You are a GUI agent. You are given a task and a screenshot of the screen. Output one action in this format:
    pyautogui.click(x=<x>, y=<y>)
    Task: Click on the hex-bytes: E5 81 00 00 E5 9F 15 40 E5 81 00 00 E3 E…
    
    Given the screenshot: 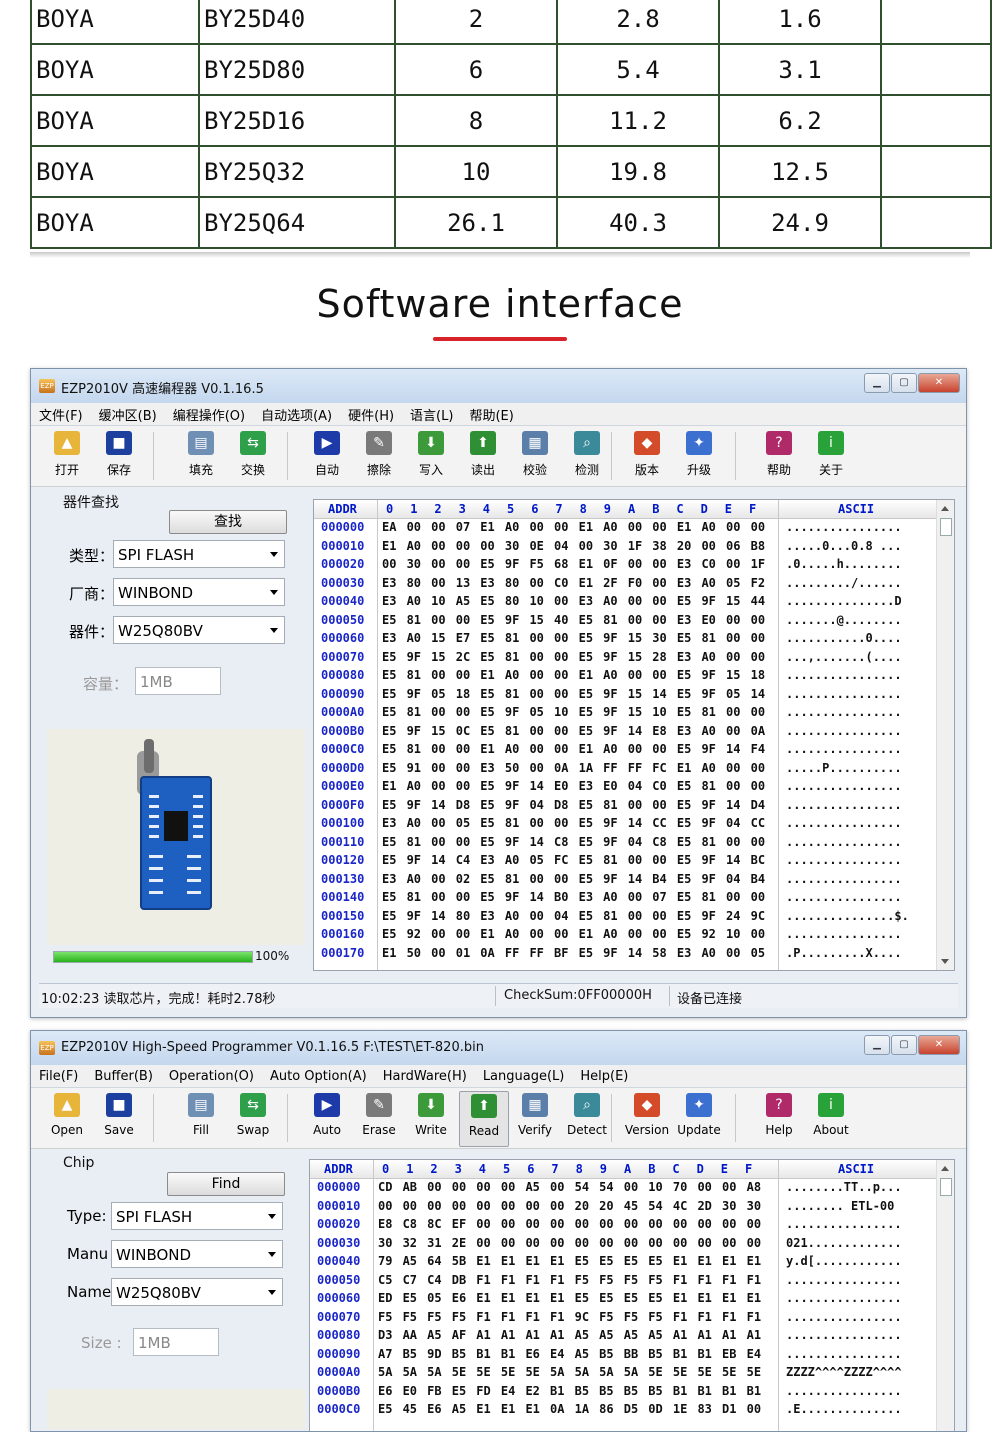 What is the action you would take?
    pyautogui.click(x=573, y=620)
    